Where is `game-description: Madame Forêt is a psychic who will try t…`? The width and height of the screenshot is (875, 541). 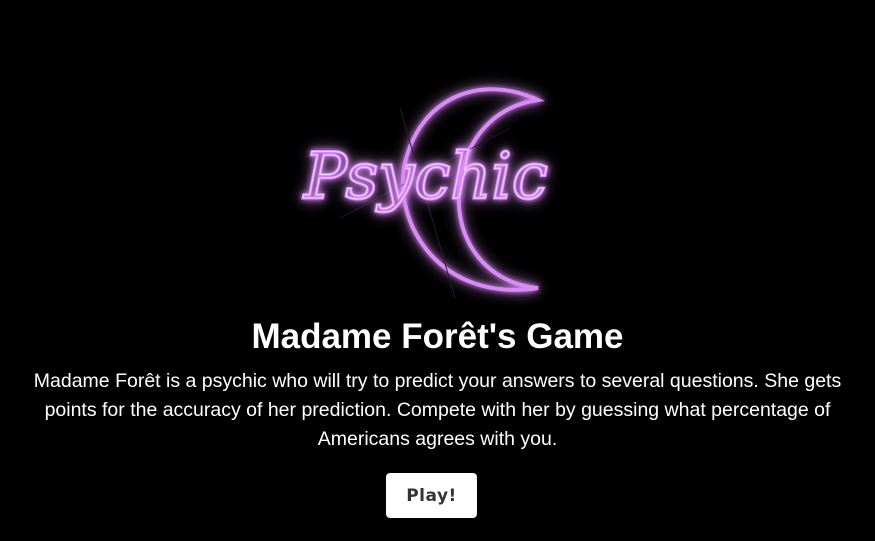 game-description: Madame Forêt is a psychic who will try t… is located at coordinates (437, 410).